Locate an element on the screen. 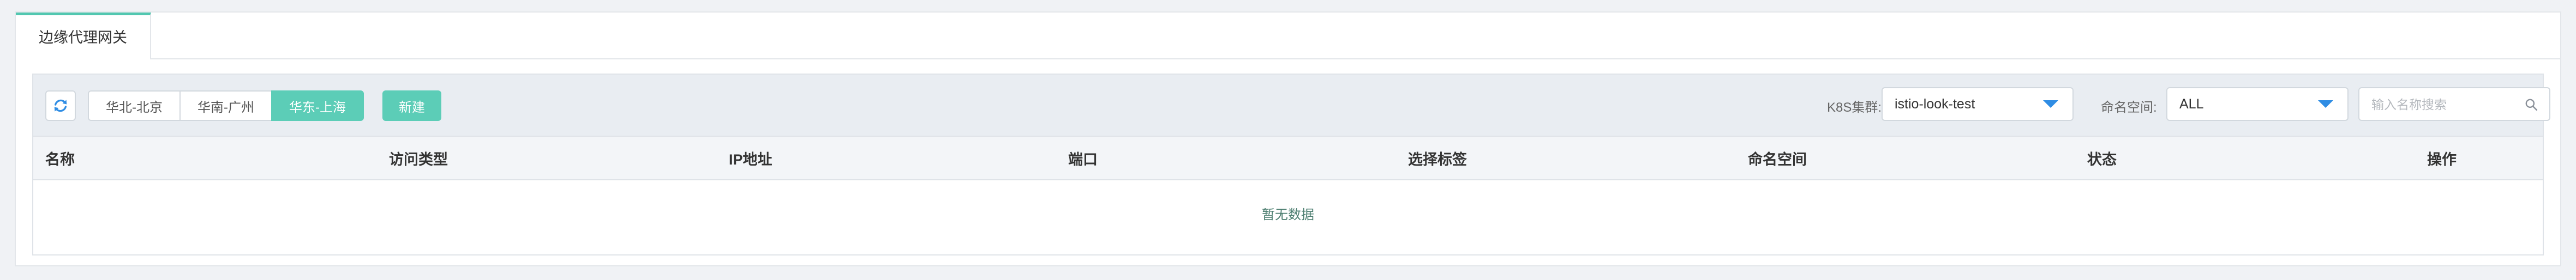  cluster-select-value: istio-look-test is located at coordinates (1935, 104).